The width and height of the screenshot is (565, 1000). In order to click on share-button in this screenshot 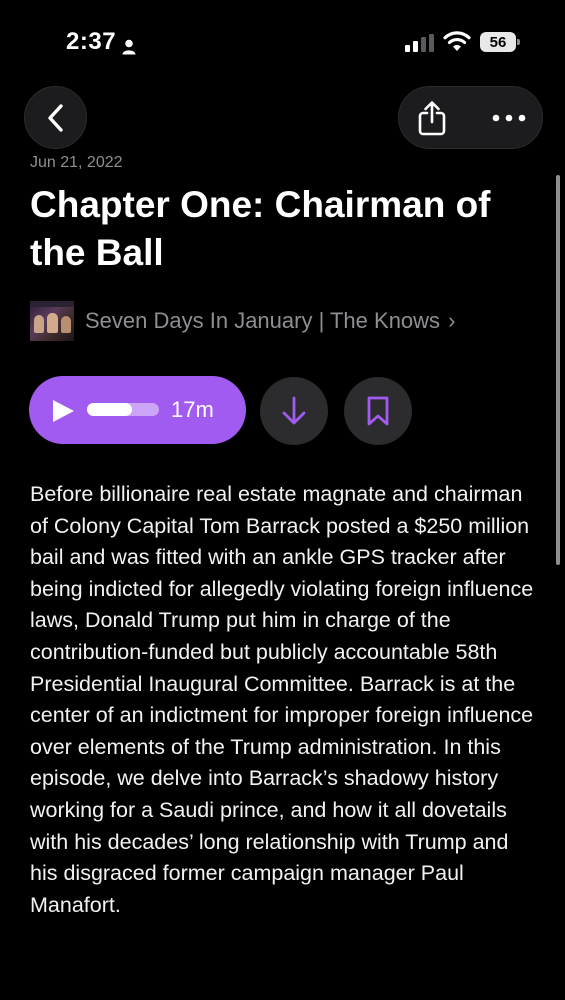, I will do `click(432, 118)`.